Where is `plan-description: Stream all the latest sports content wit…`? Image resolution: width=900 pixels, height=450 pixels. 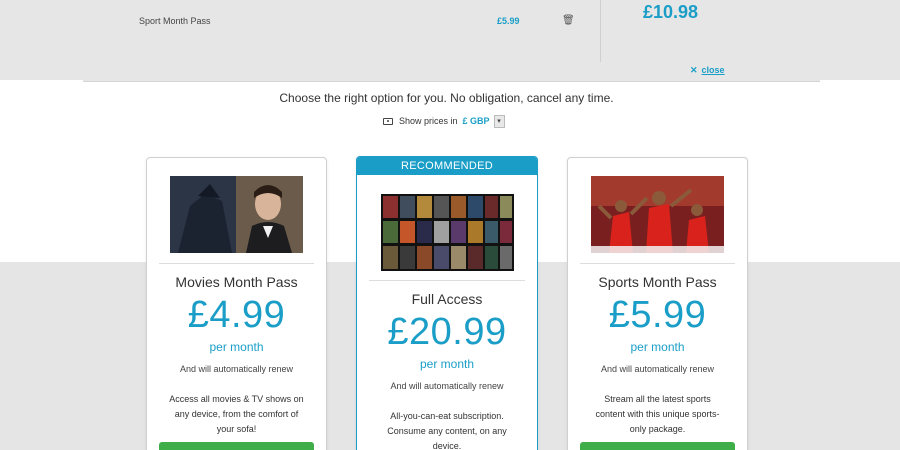 plan-description: Stream all the latest sports content wit… is located at coordinates (657, 414).